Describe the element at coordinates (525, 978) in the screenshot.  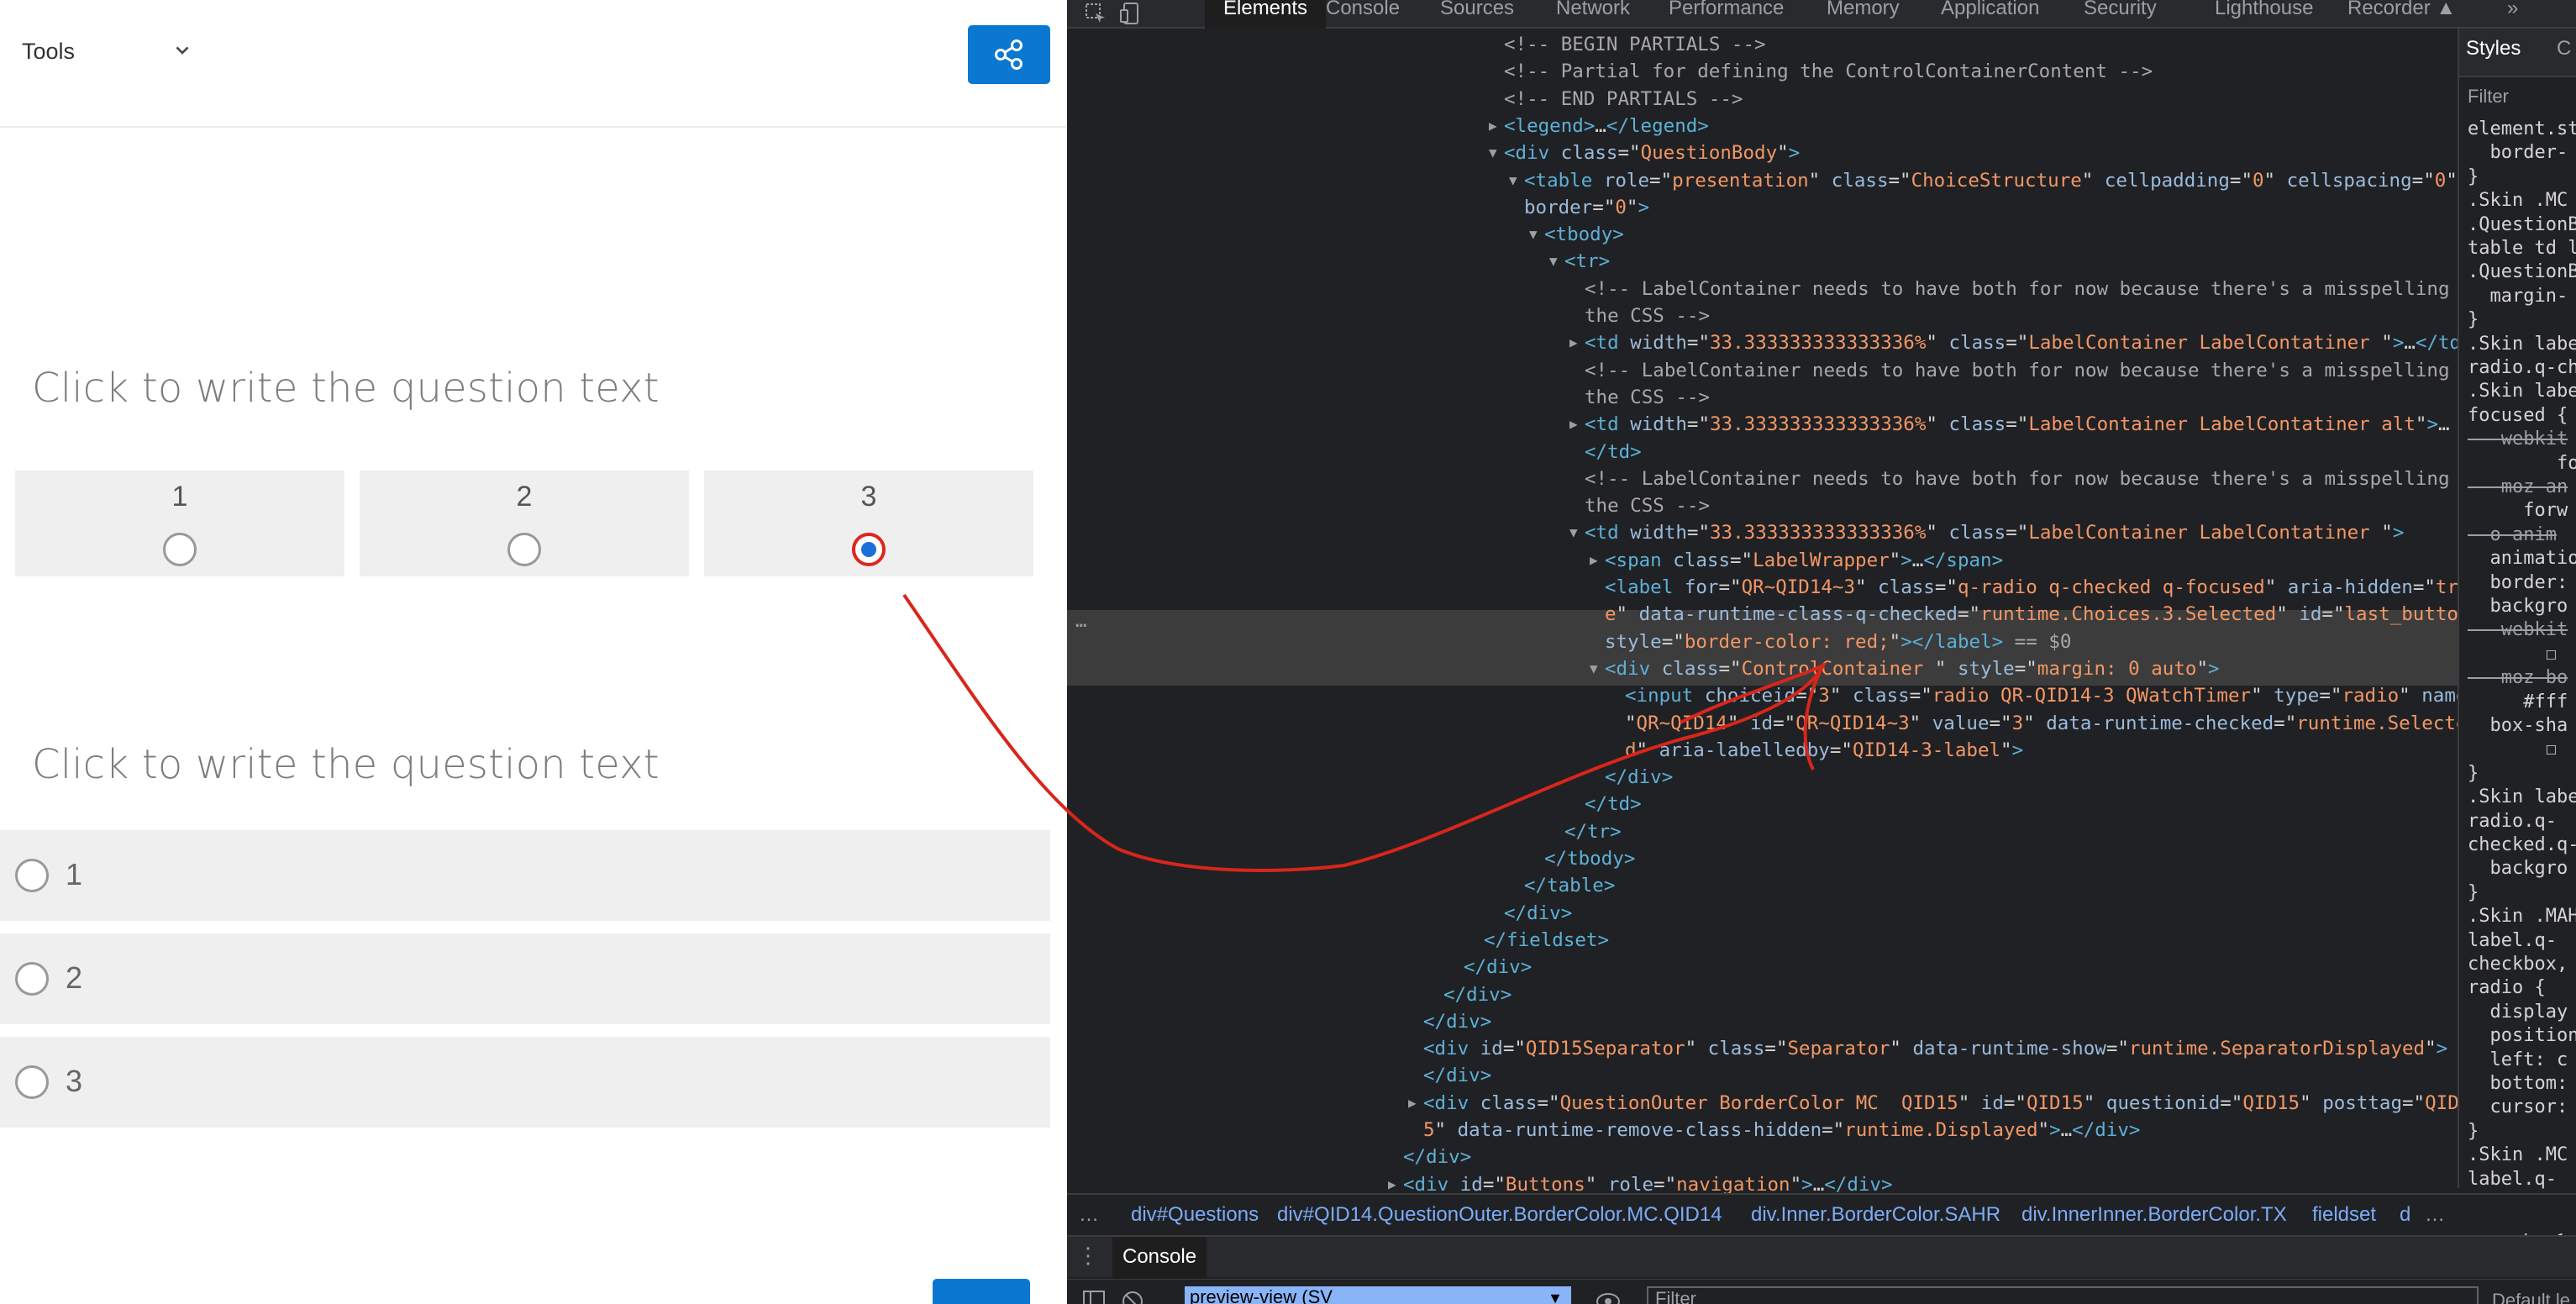
I see `choice-row-2: 2` at that location.